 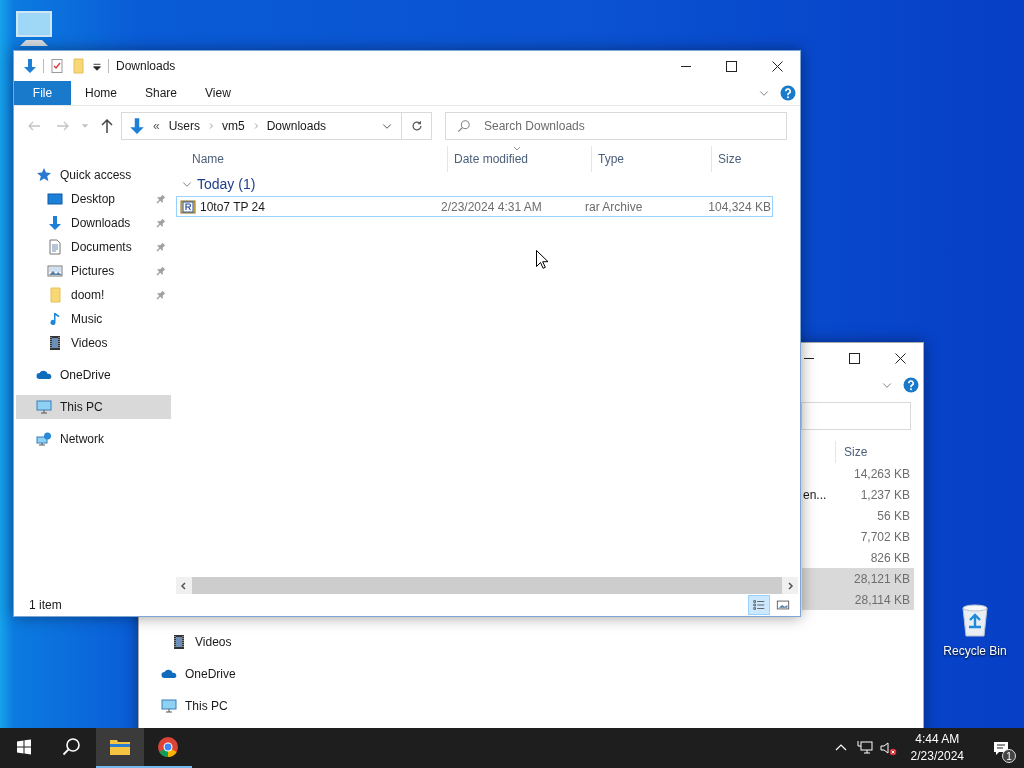 What do you see at coordinates (885, 494) in the screenshot?
I see `file-size: 1,237 KB` at bounding box center [885, 494].